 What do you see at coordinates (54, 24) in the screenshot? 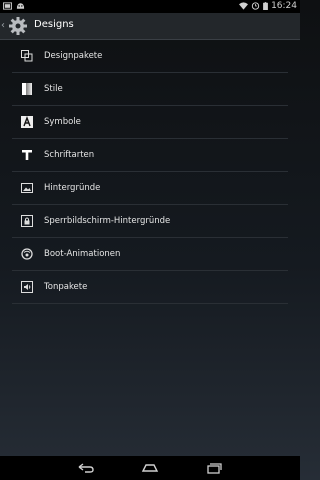
I see `page-title: Designs` at bounding box center [54, 24].